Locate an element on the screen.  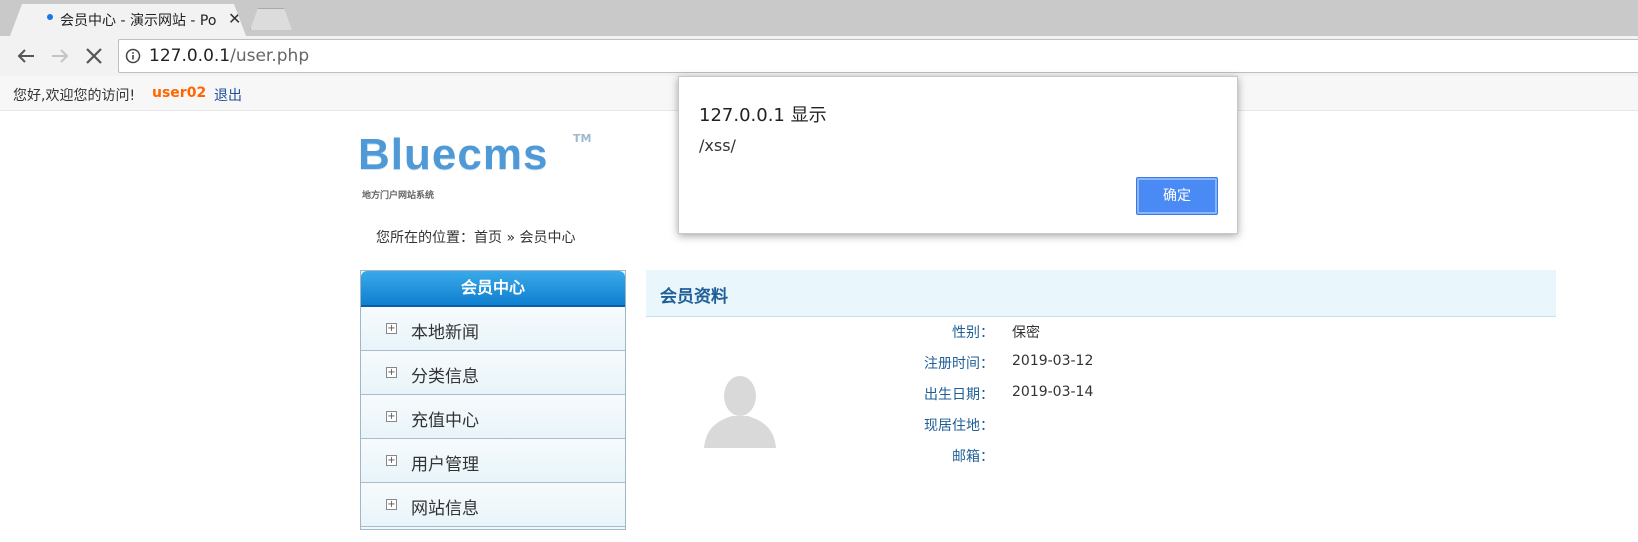
birthday-label: 出生日期： is located at coordinates (959, 395).